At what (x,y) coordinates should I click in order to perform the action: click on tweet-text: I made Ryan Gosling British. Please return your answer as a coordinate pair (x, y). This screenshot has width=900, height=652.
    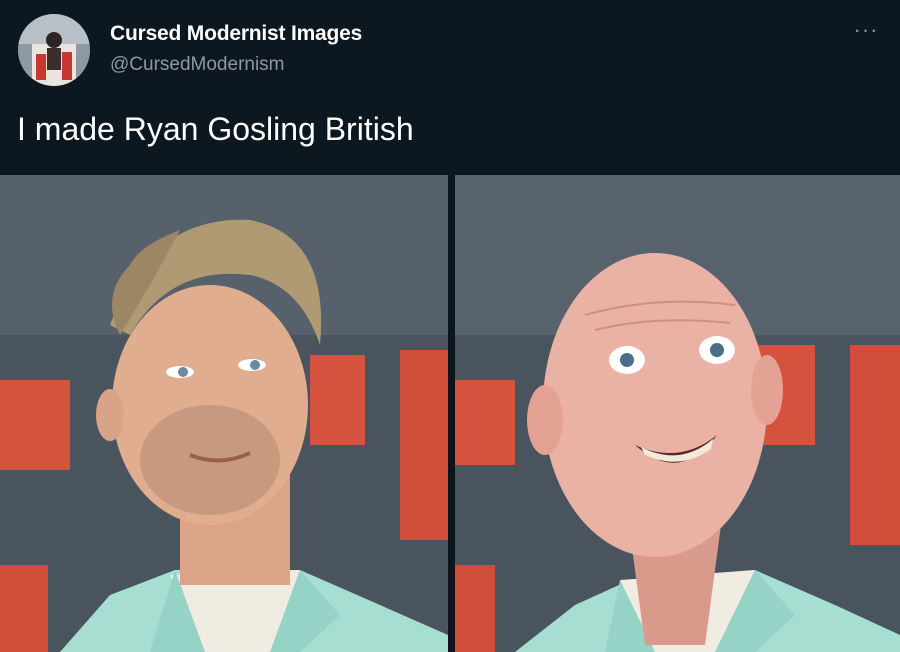
    Looking at the image, I should click on (215, 129).